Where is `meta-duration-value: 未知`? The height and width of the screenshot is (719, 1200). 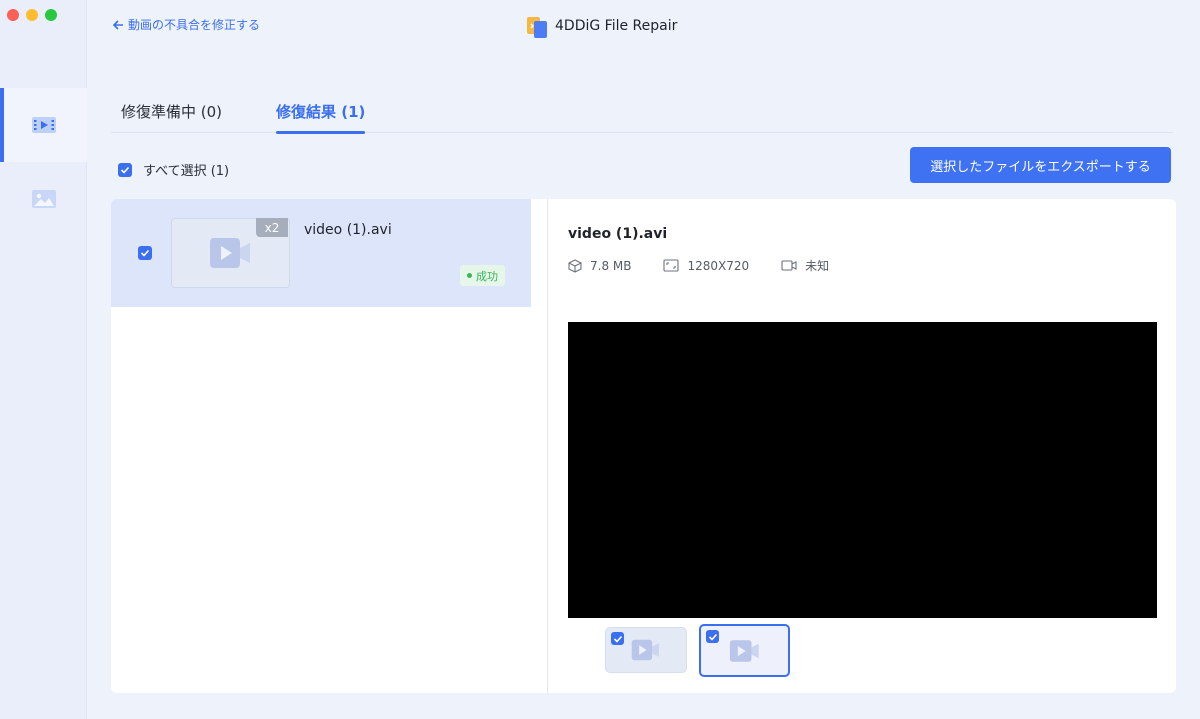
meta-duration-value: 未知 is located at coordinates (817, 266).